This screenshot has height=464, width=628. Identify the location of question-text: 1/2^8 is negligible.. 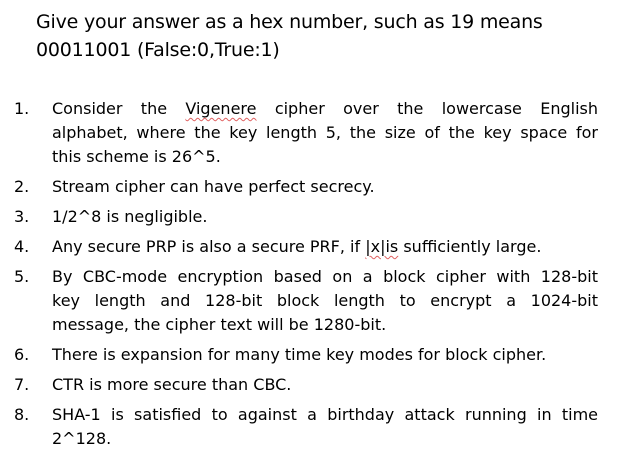
(130, 216).